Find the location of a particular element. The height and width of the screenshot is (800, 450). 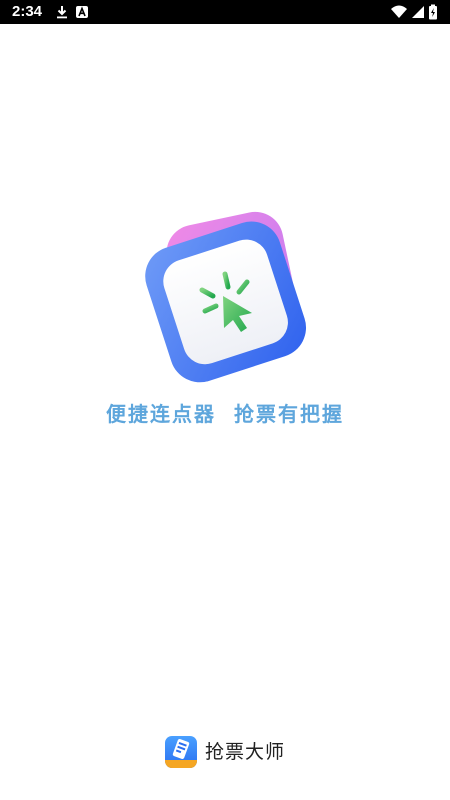

notification-a-icon is located at coordinates (82, 12).